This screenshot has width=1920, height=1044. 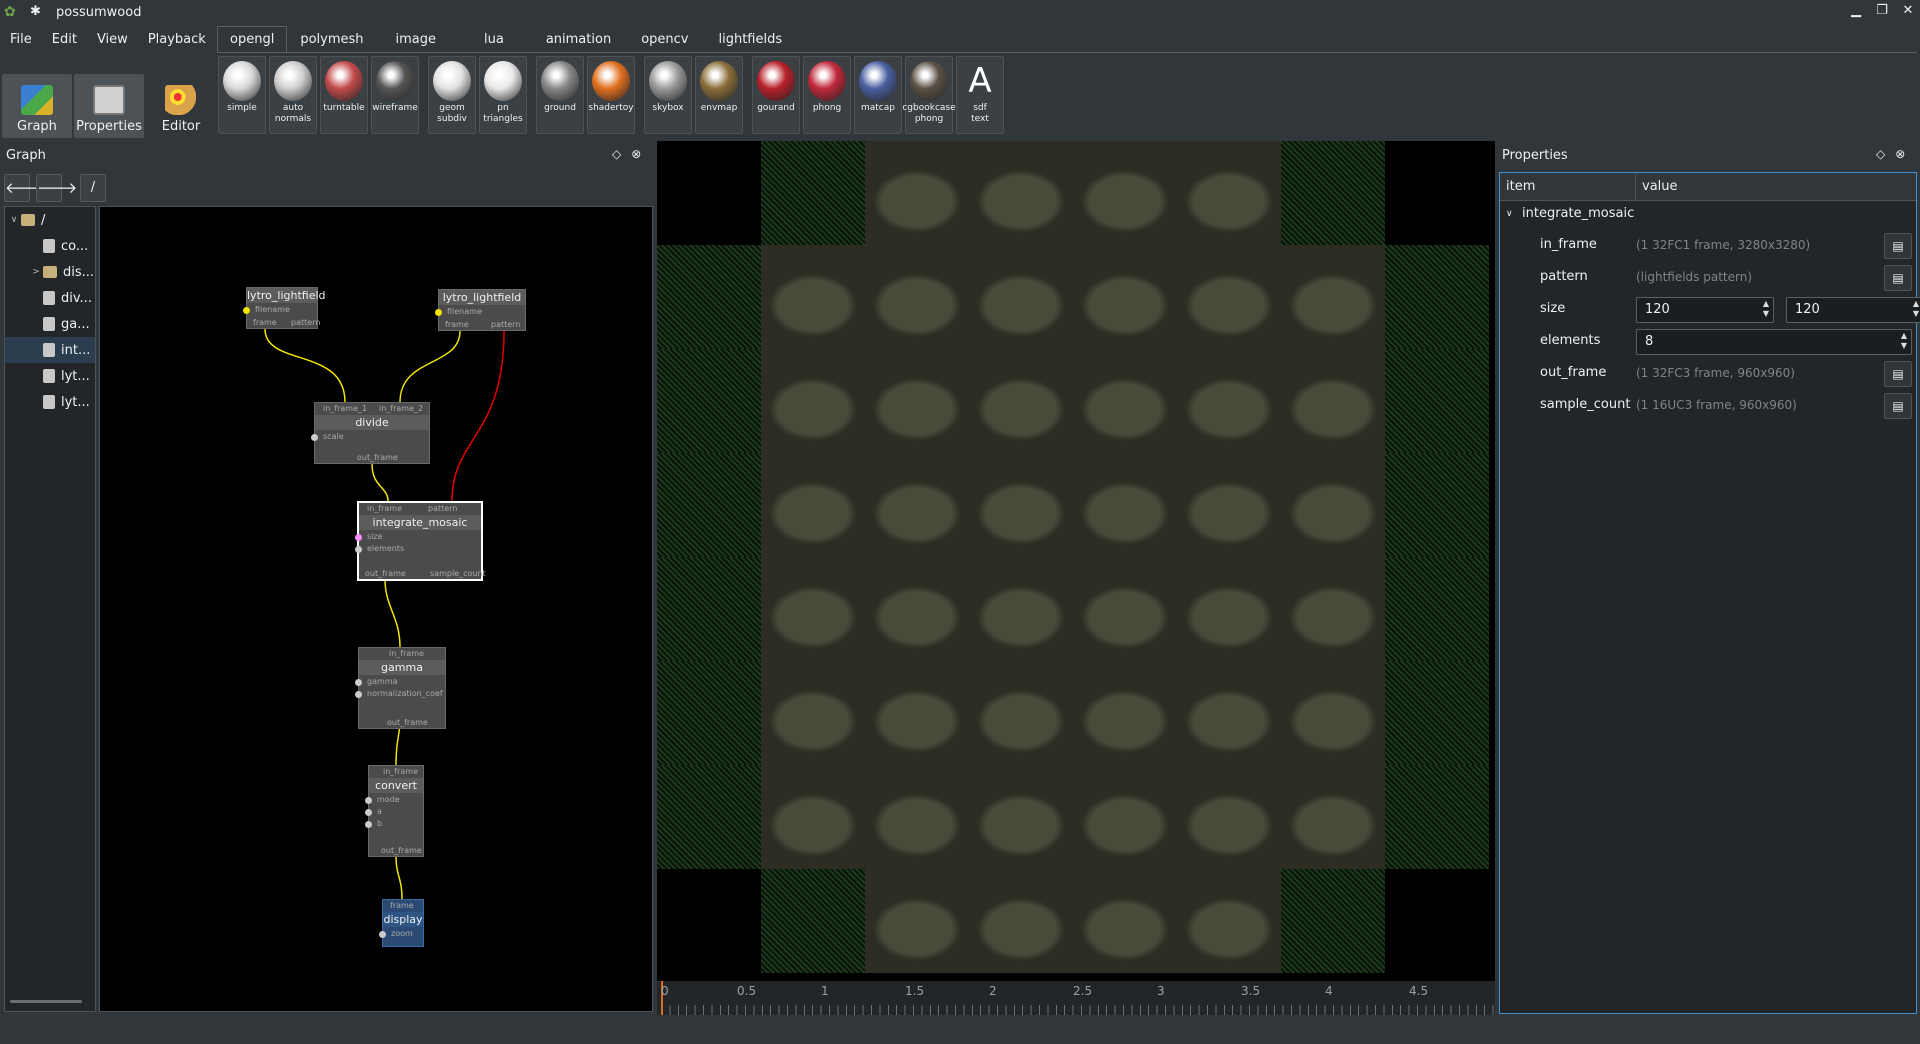 What do you see at coordinates (109, 106) in the screenshot?
I see `properties-mode-button: Properties` at bounding box center [109, 106].